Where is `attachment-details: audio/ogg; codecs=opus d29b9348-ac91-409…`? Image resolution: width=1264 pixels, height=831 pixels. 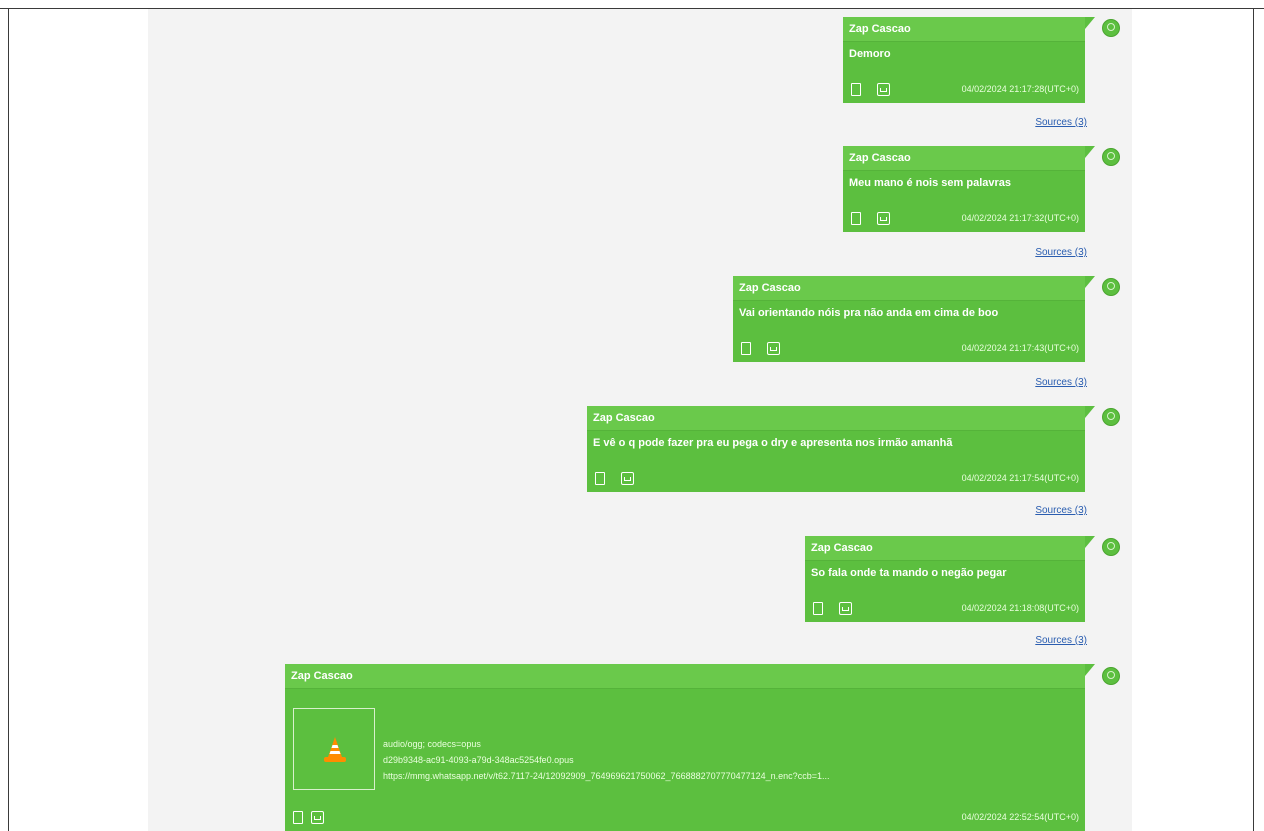
attachment-details: audio/ogg; codecs=opus d29b9348-ac91-409… is located at coordinates (729, 760).